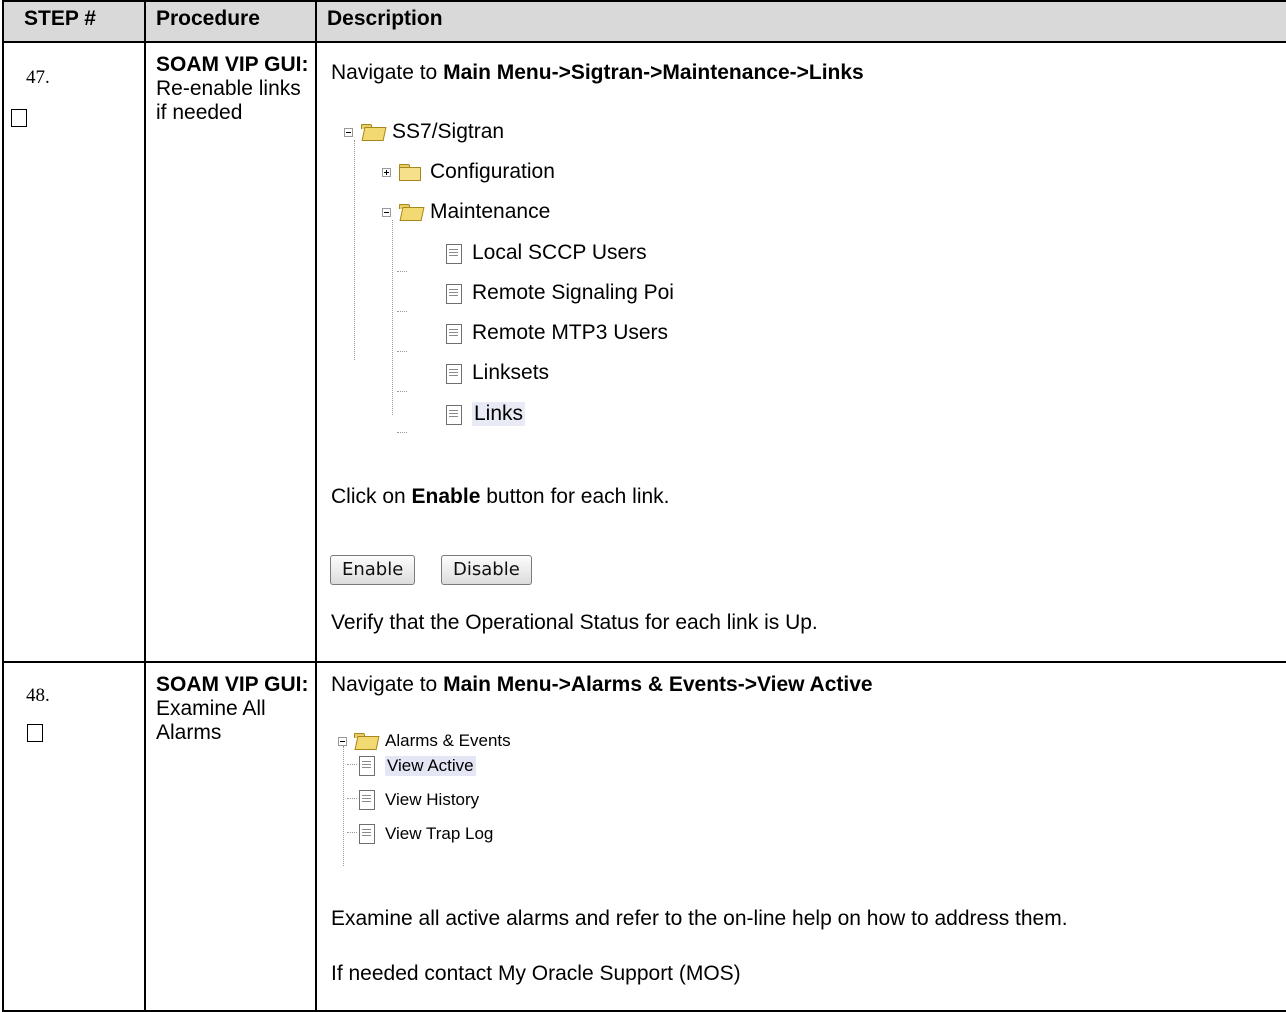 The width and height of the screenshot is (1286, 1012). Describe the element at coordinates (373, 570) in the screenshot. I see `enable-button: Enable` at that location.